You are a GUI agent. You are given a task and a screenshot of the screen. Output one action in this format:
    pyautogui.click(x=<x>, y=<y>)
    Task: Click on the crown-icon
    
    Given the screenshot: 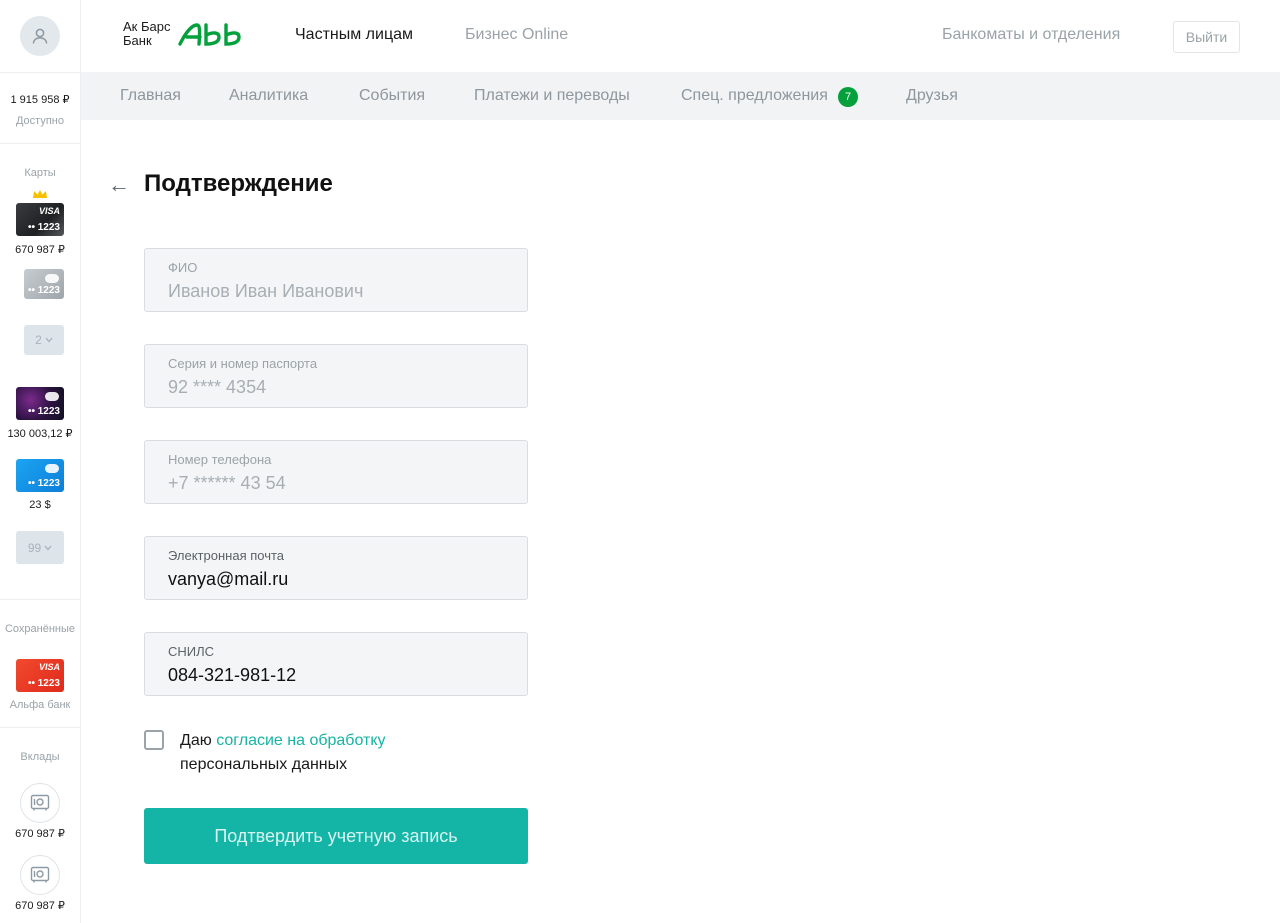 What is the action you would take?
    pyautogui.click(x=40, y=194)
    